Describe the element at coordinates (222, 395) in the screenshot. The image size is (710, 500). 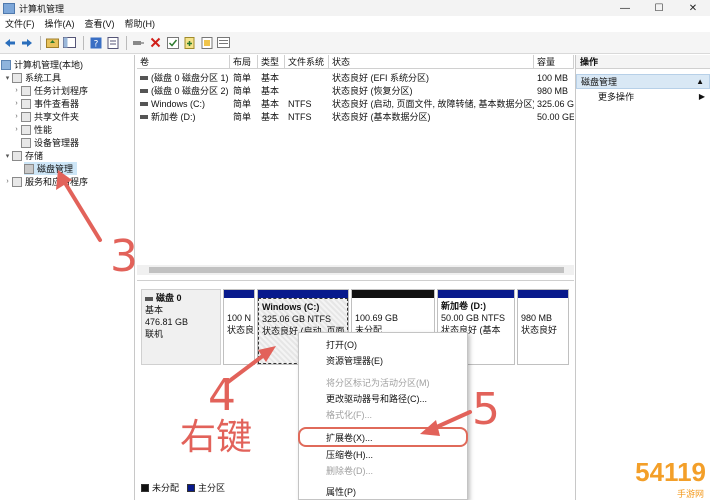
I see `step-number-4: 4` at that location.